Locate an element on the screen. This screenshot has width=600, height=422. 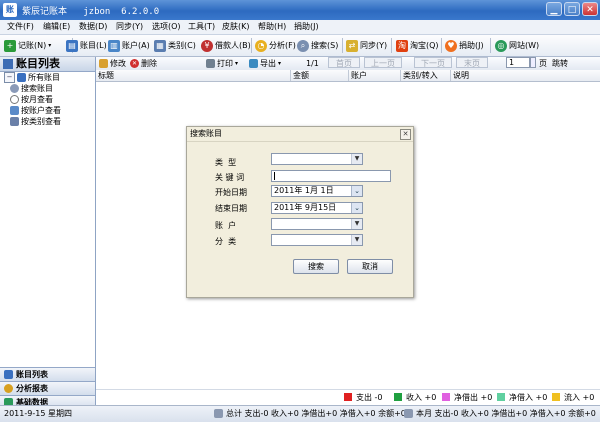
cancel-button: 取消 is located at coordinates (370, 266).